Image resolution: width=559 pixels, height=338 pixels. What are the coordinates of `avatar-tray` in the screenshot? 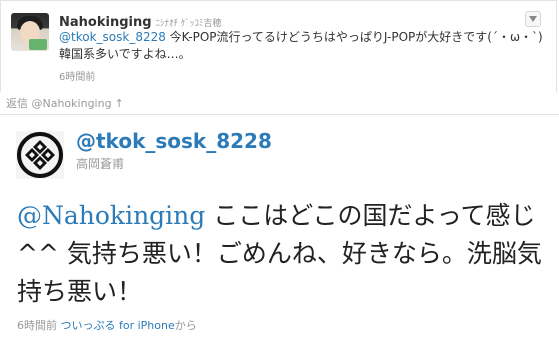 It's located at (38, 44).